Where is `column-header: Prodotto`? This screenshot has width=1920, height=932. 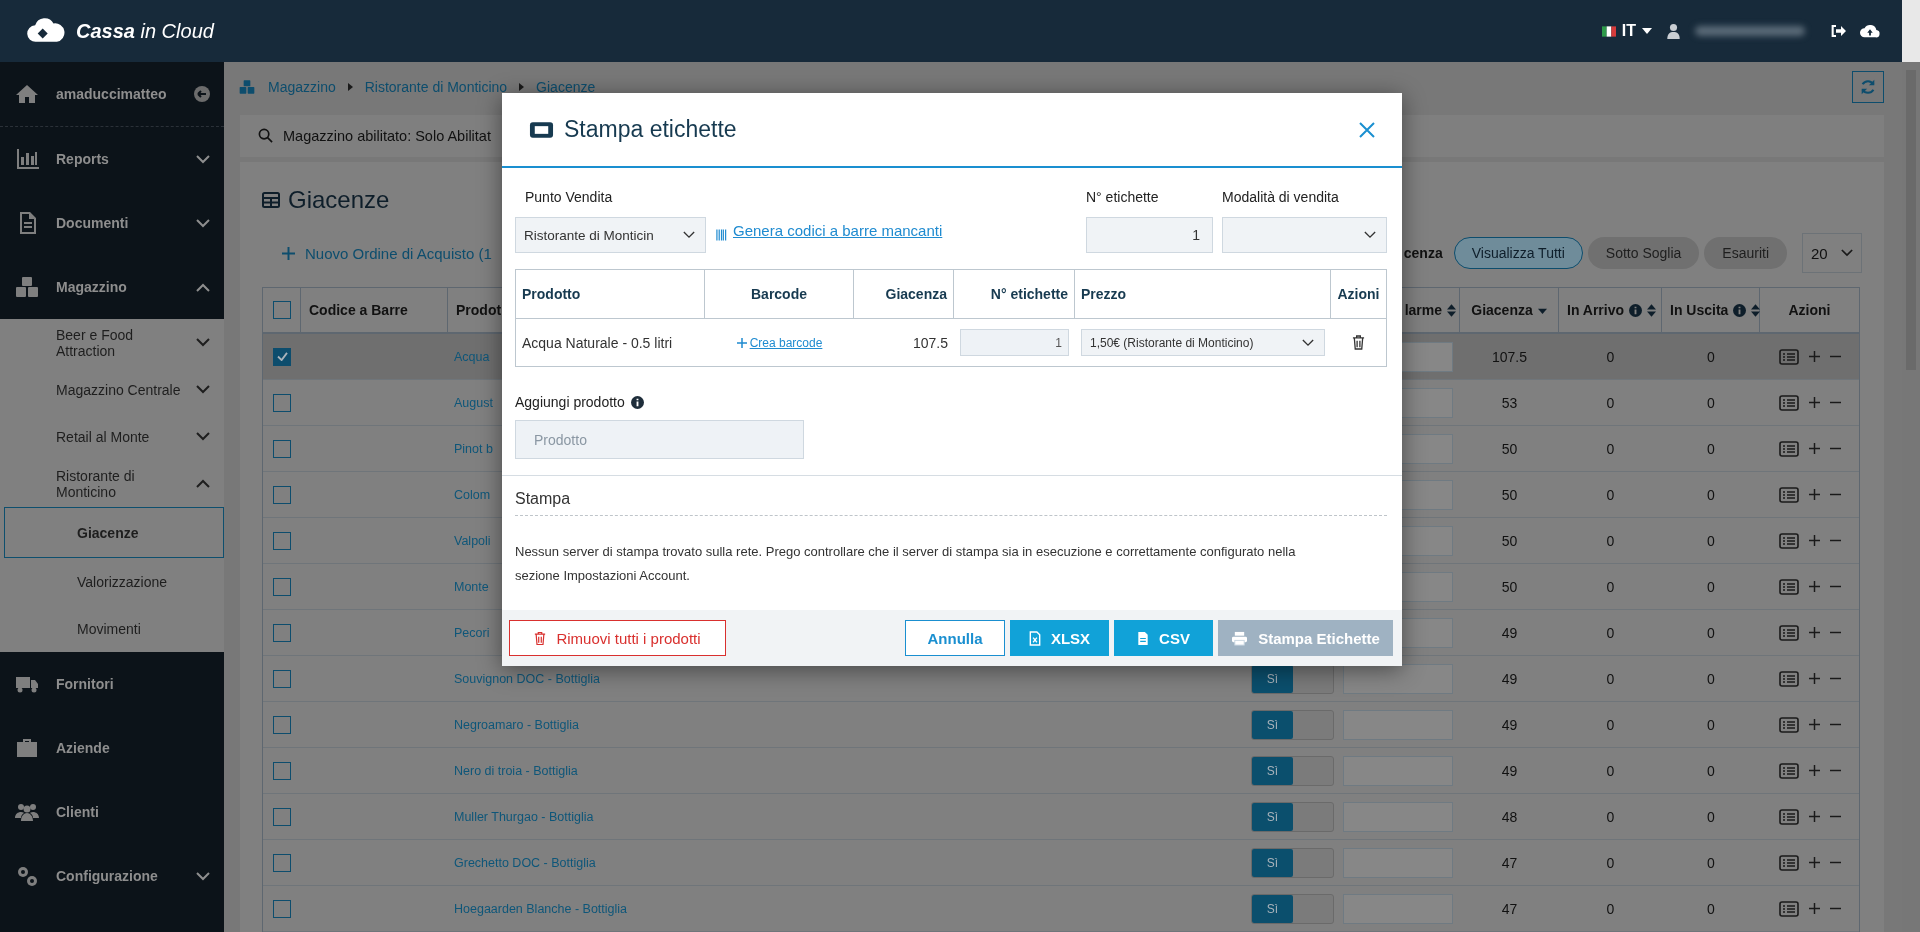
column-header: Prodotto is located at coordinates (551, 294).